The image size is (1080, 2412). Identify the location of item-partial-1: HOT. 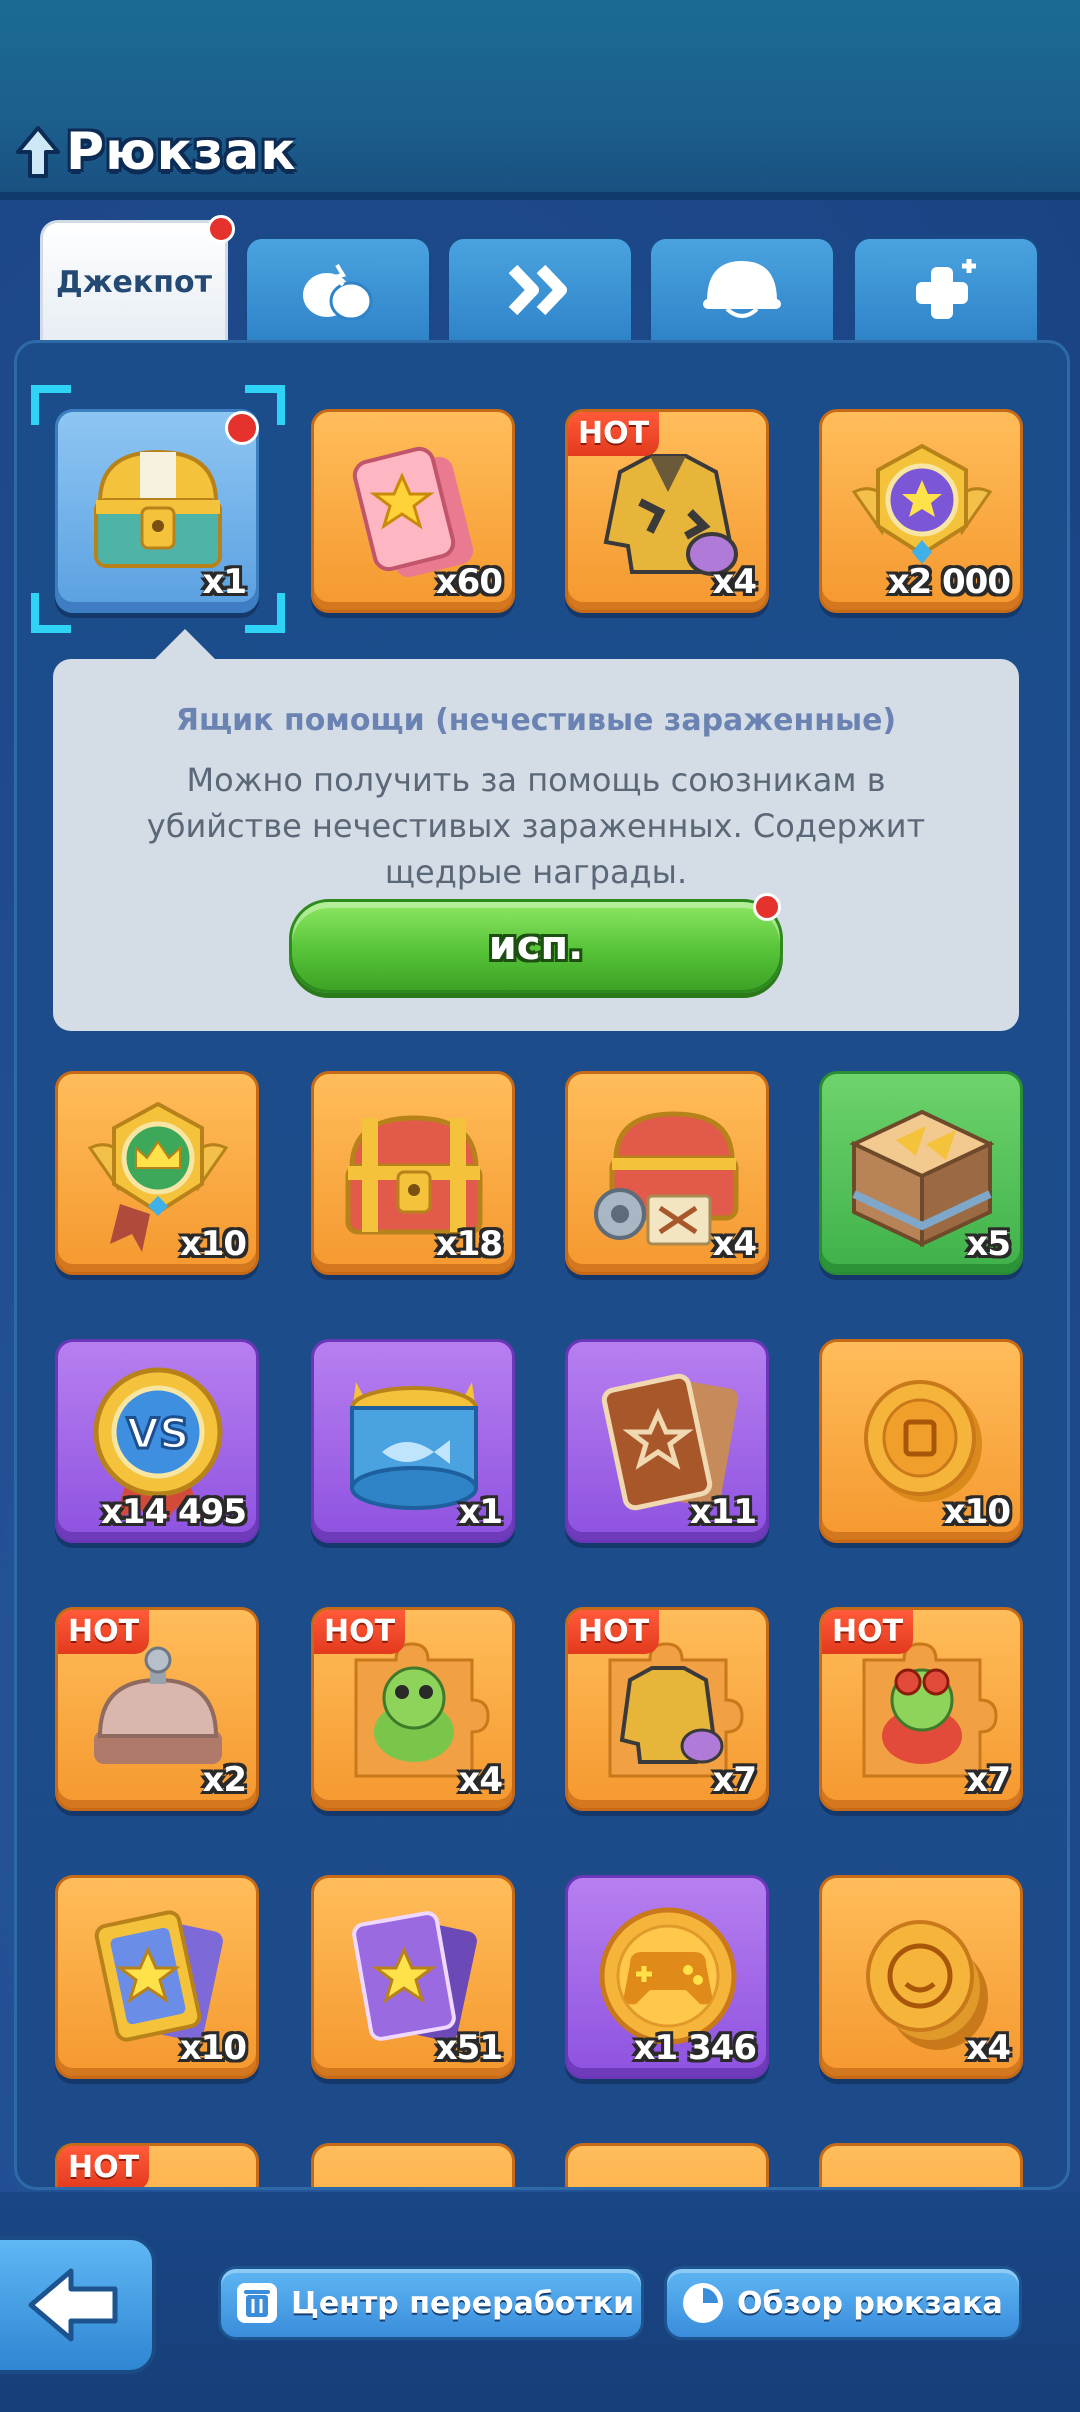
(157, 2165).